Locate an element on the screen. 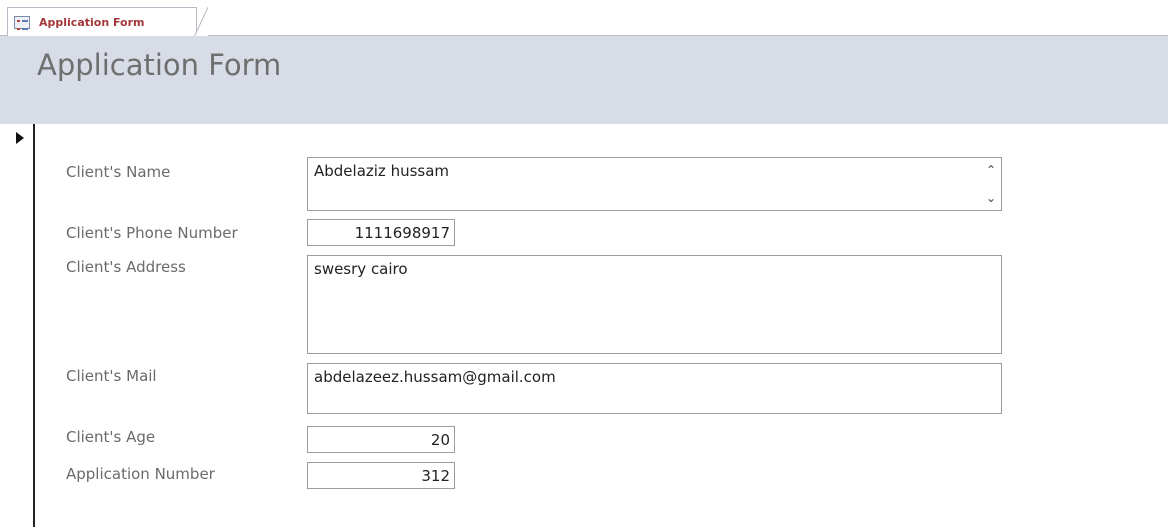 The height and width of the screenshot is (527, 1168). client-mail-label: Client's Mail is located at coordinates (111, 376).